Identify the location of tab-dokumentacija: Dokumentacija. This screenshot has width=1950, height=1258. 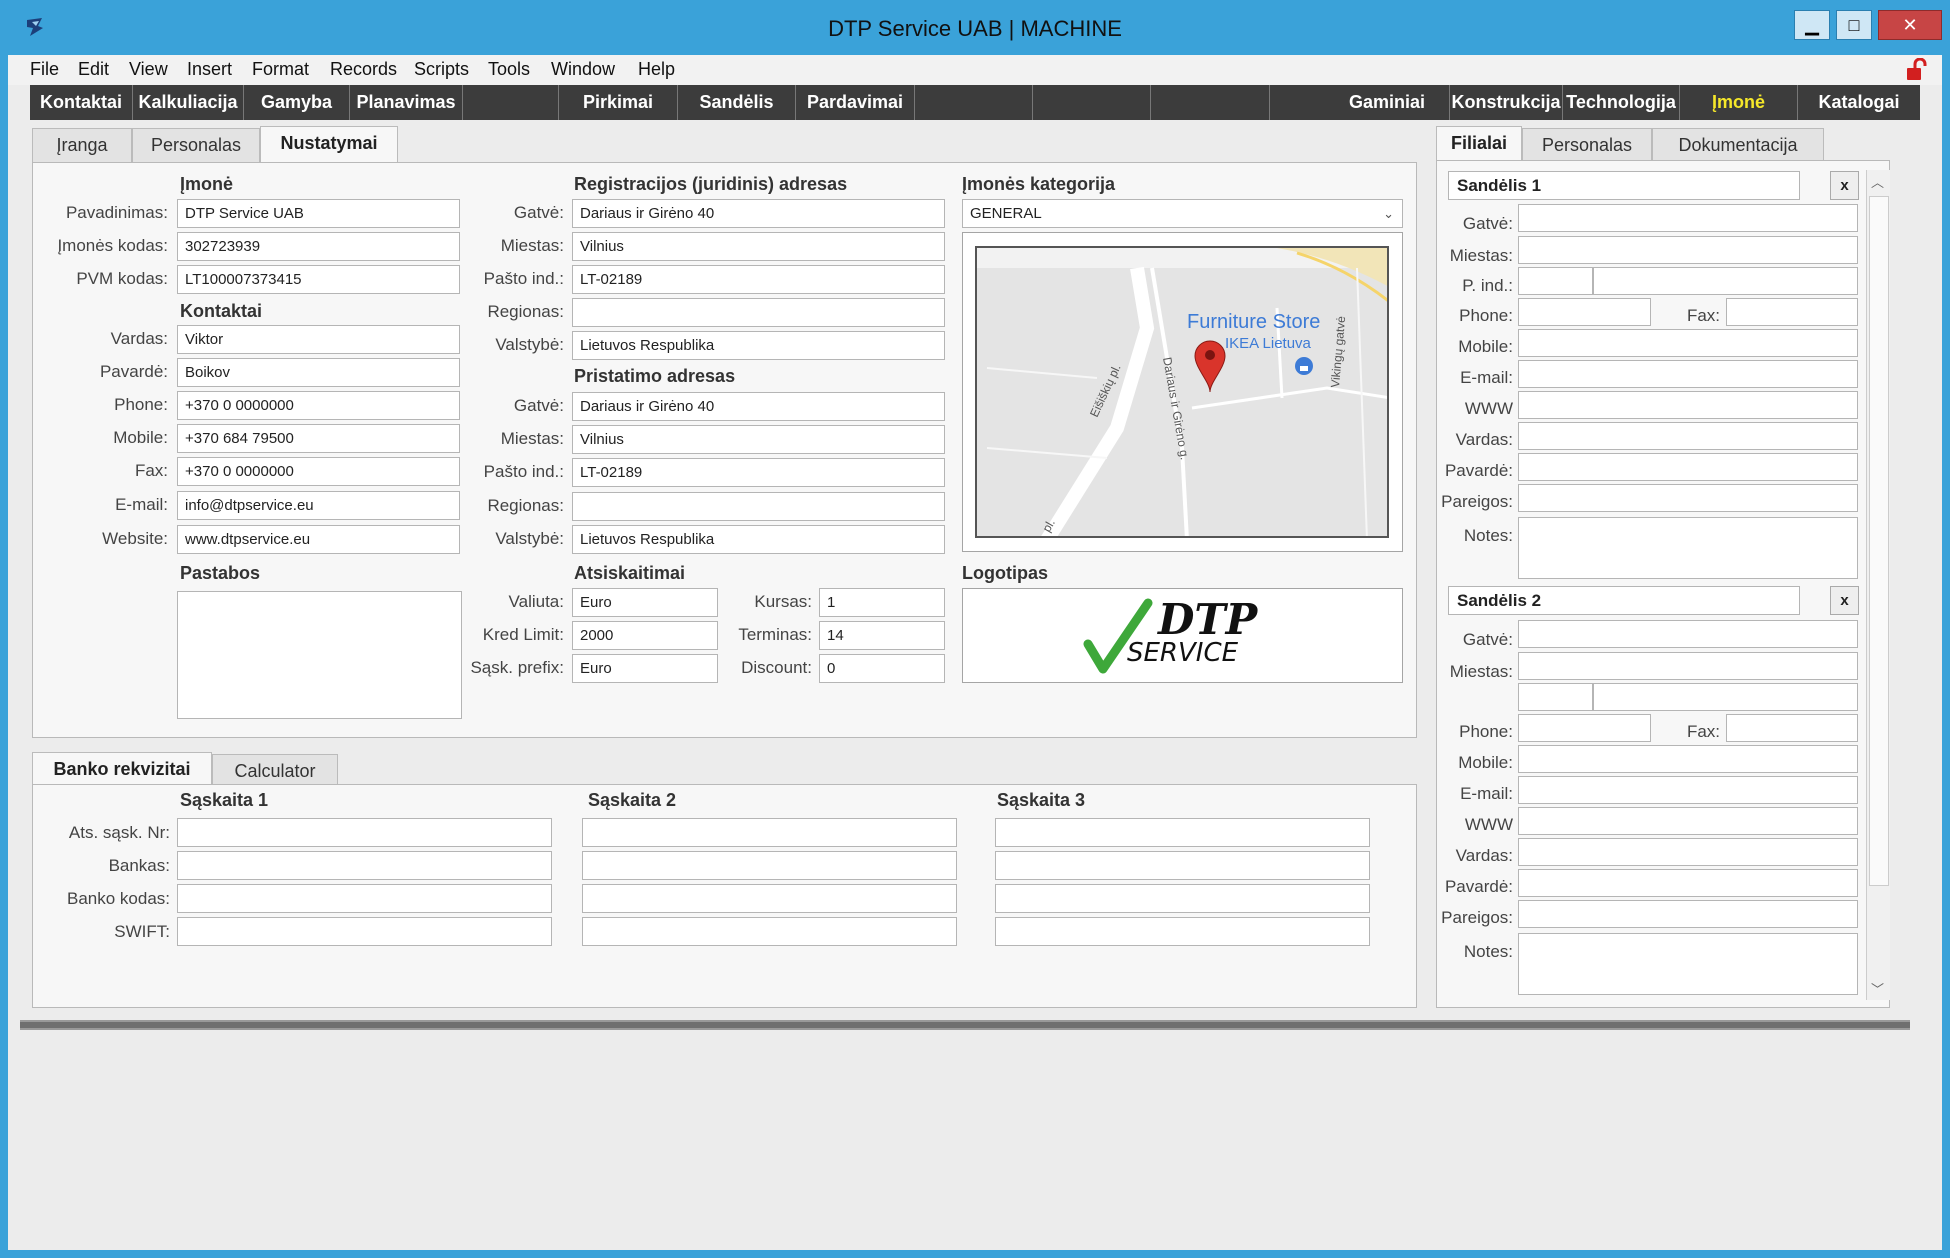
(1738, 145).